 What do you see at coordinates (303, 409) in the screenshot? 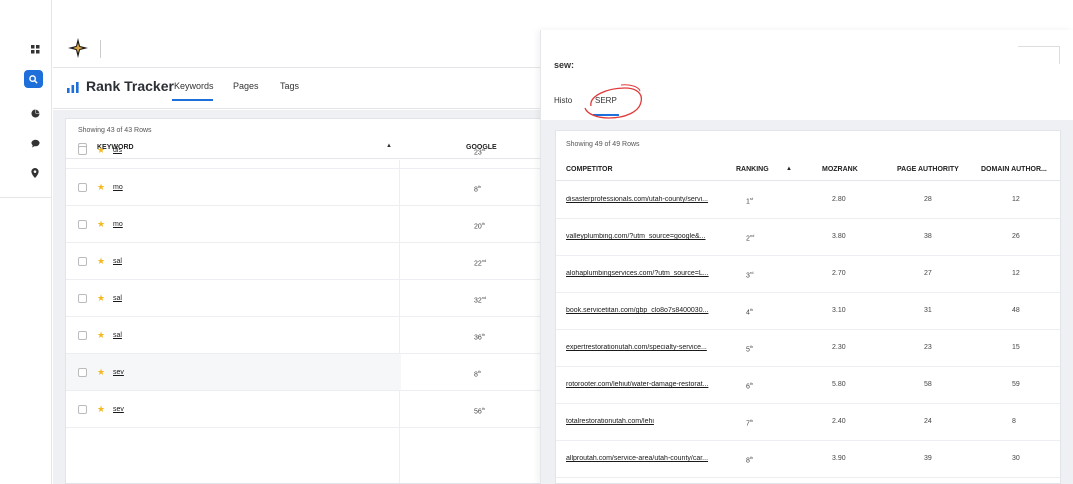
I see `table-row: ★ sev 56th` at bounding box center [303, 409].